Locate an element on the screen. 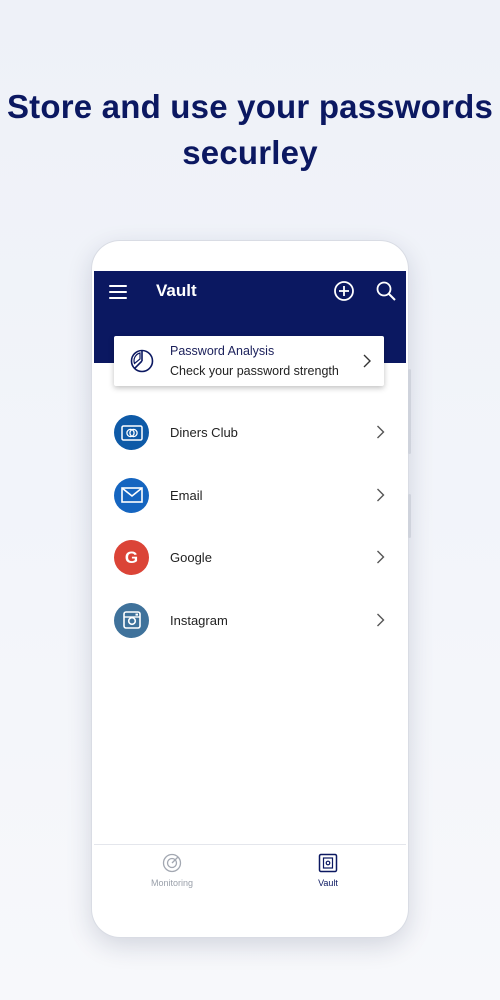 The width and height of the screenshot is (500, 1000). vault-item-email: Email is located at coordinates (250, 497).